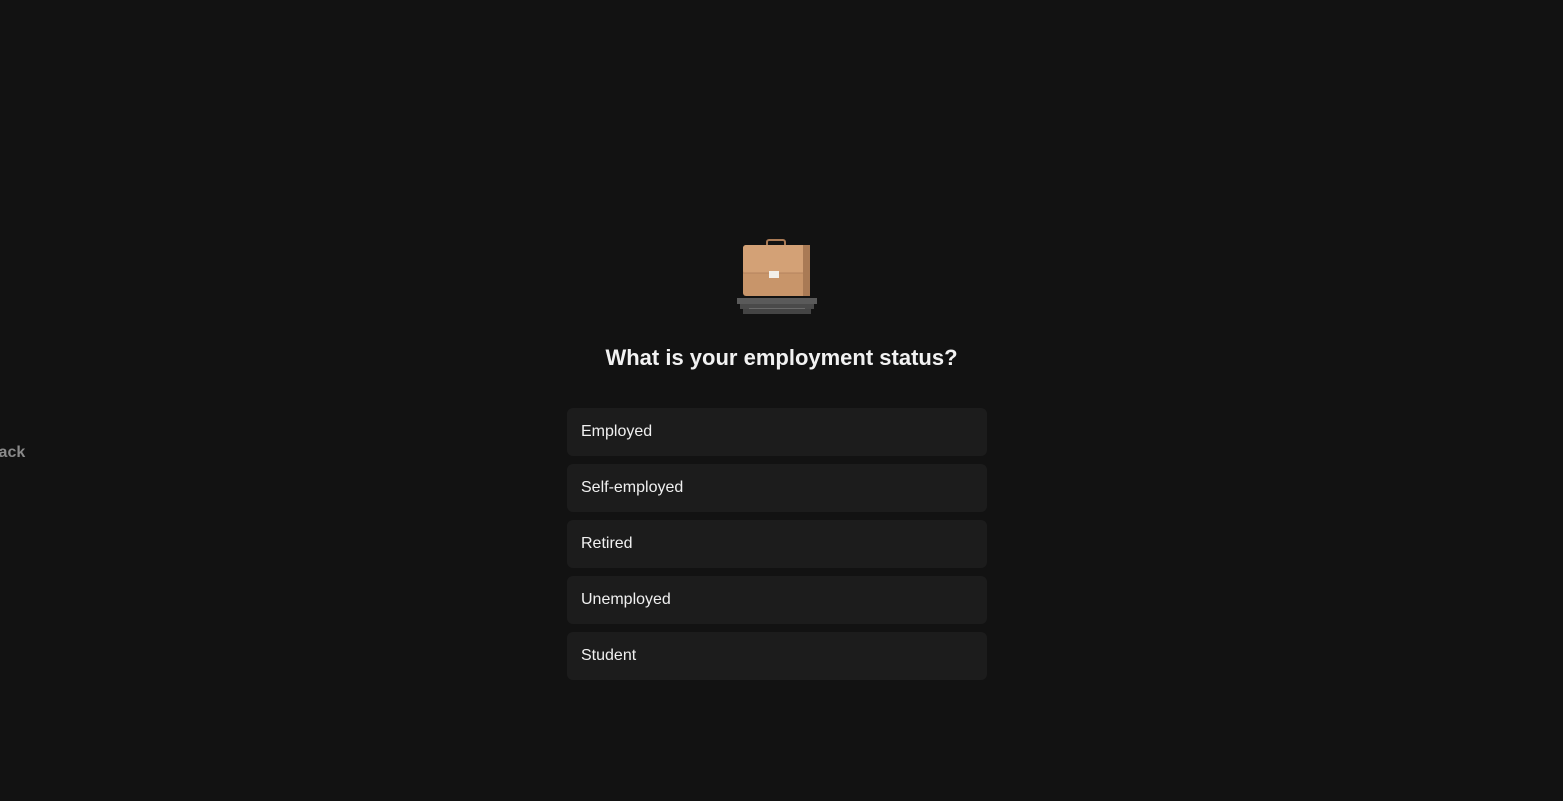 The image size is (1563, 801). I want to click on back-link: Back, so click(12, 453).